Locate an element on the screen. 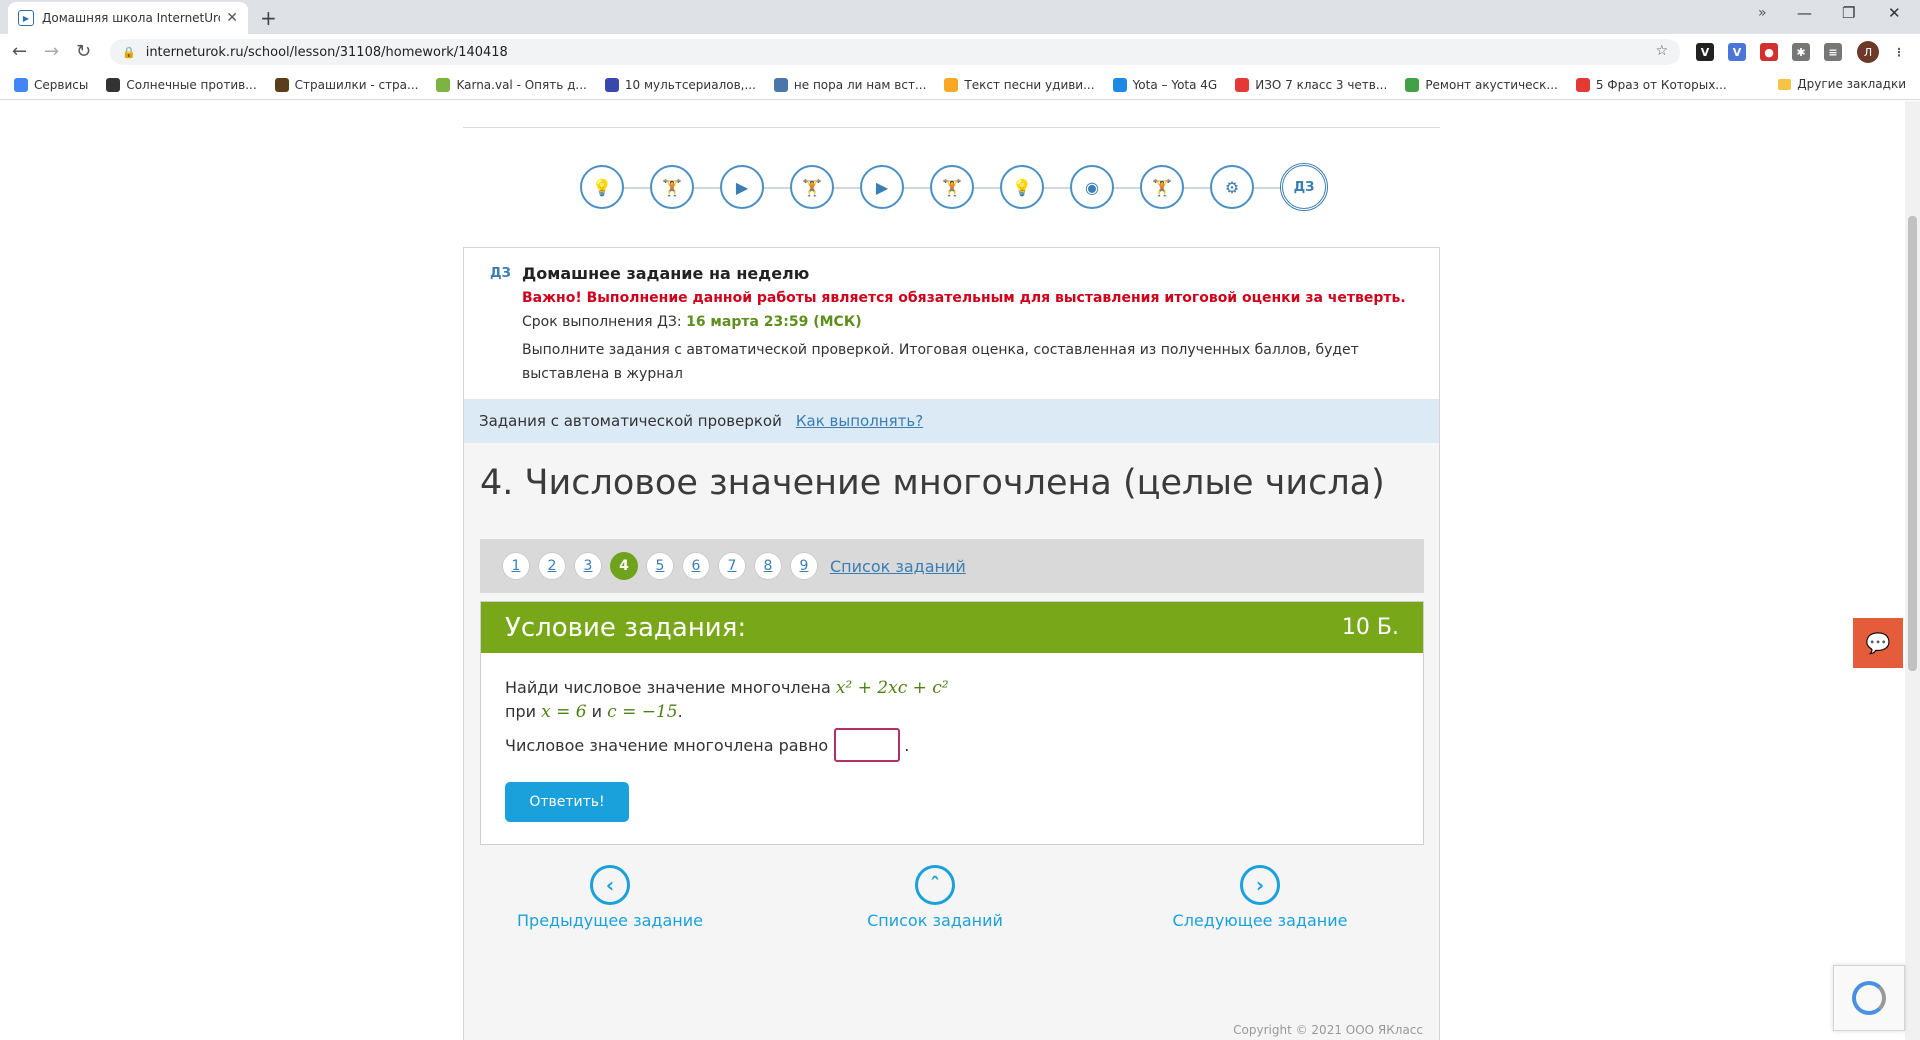 The height and width of the screenshot is (1040, 1920). recaptcha-logo-icon is located at coordinates (1869, 998).